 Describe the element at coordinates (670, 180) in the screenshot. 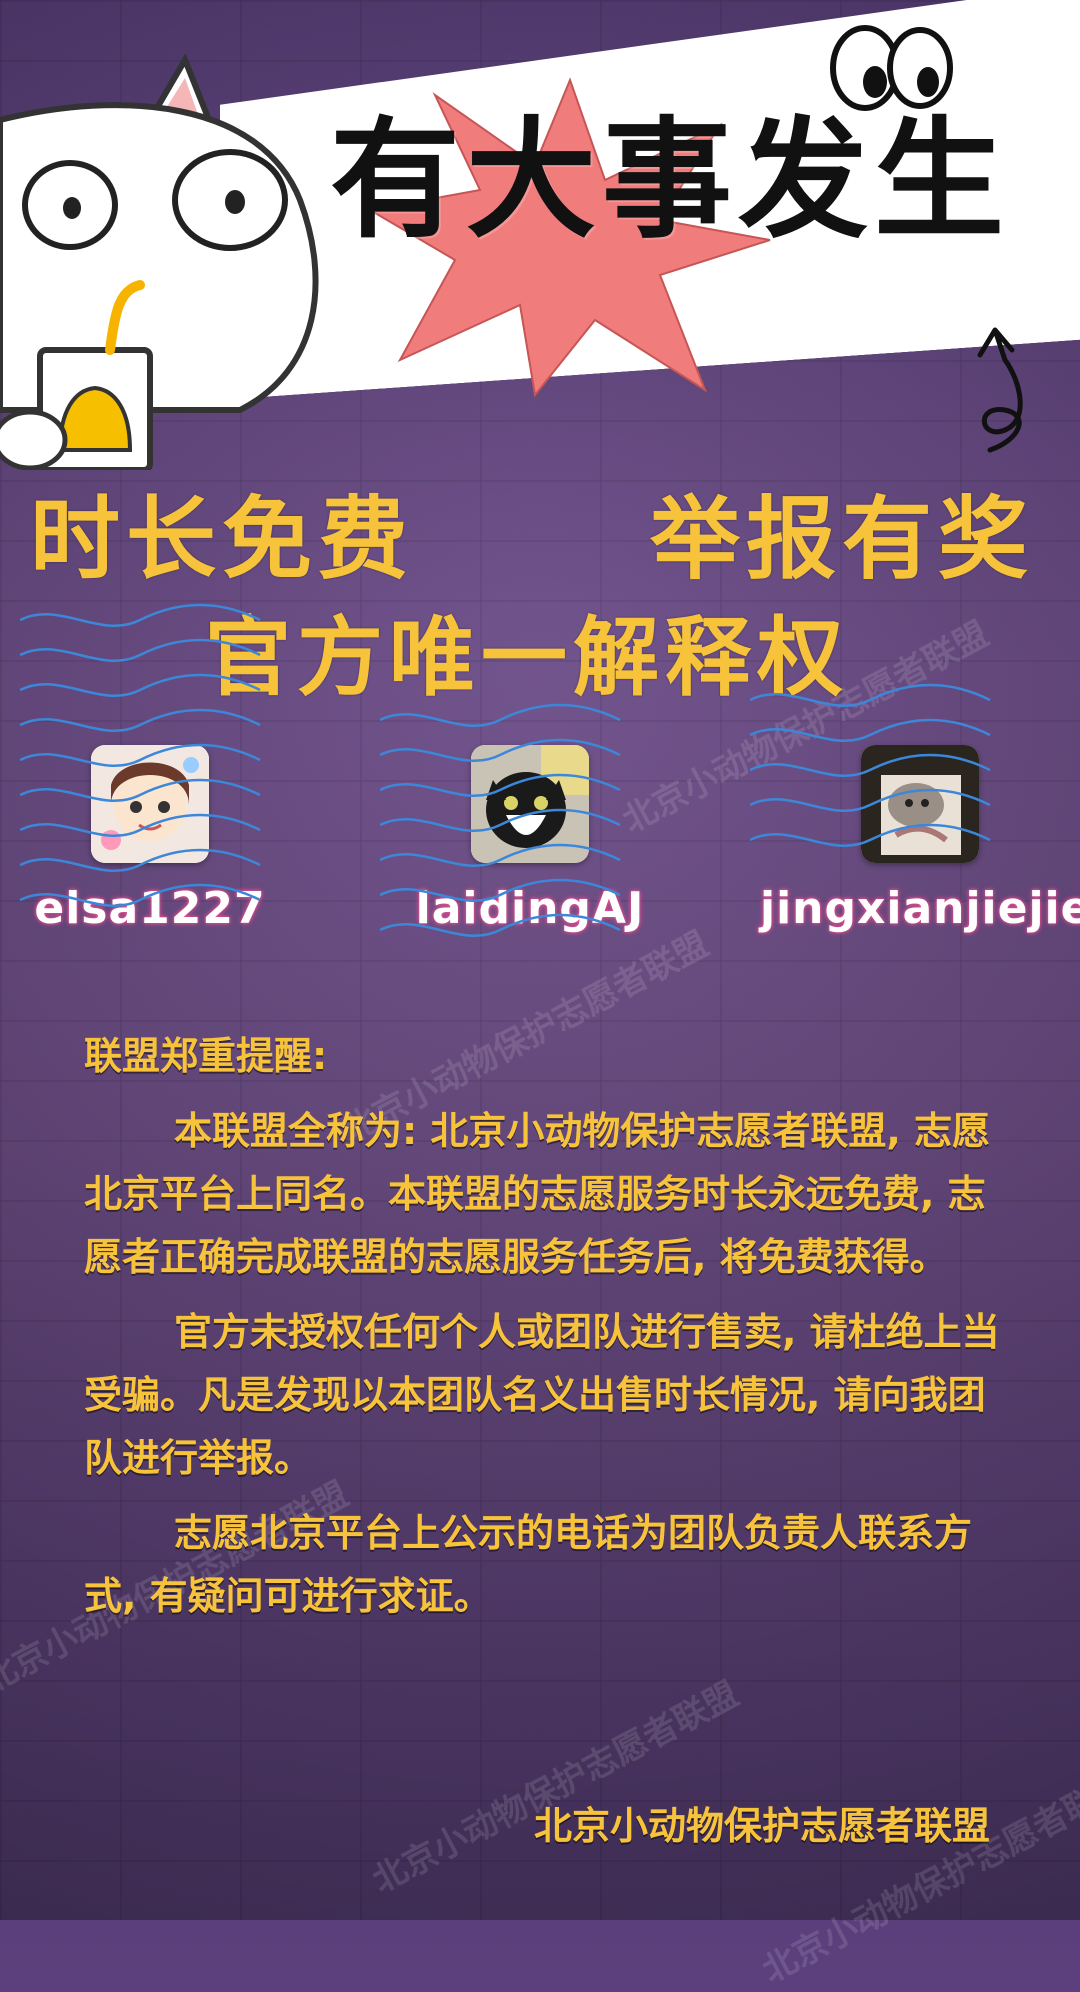

I see `headline: 有大事发生` at that location.